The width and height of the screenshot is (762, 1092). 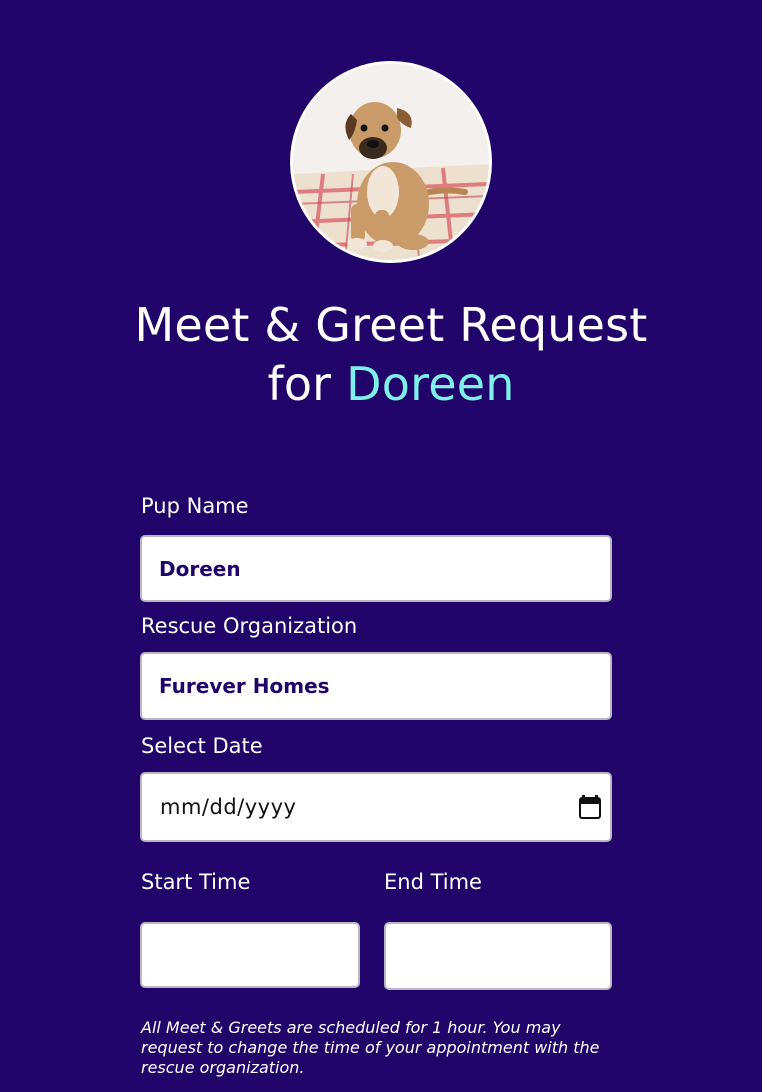 What do you see at coordinates (430, 384) in the screenshot?
I see `title-pup-name: Doreen` at bounding box center [430, 384].